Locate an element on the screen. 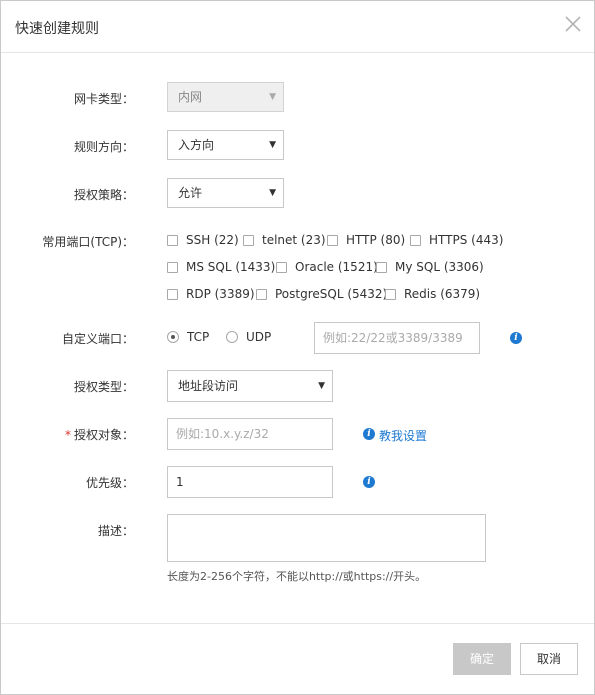 This screenshot has width=595, height=695. required-mark: * is located at coordinates (67, 435).